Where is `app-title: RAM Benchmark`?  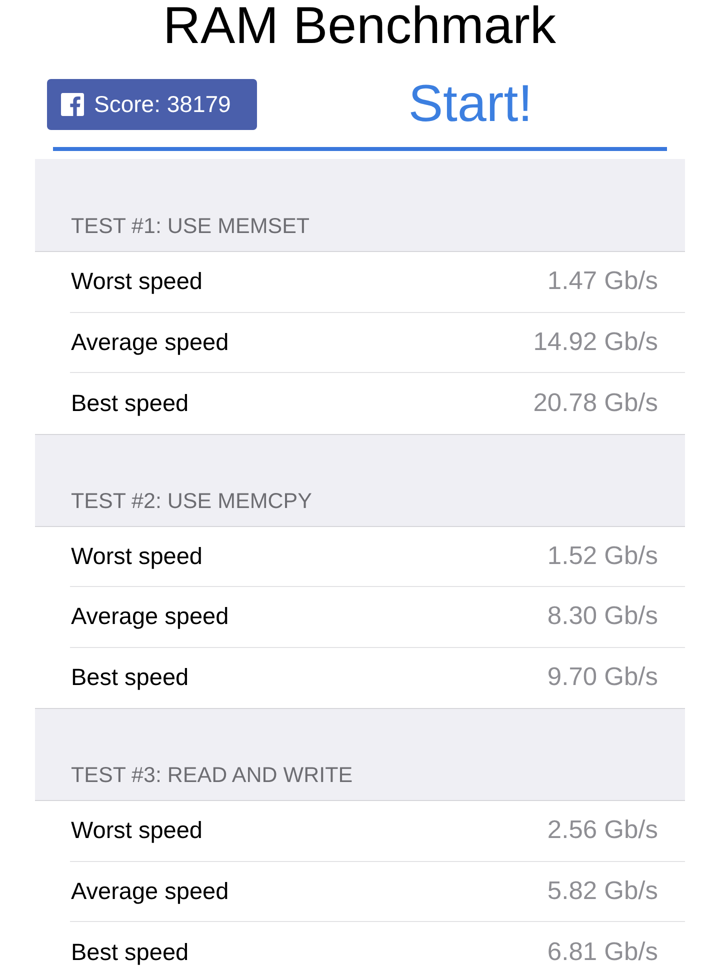 app-title: RAM Benchmark is located at coordinates (359, 26).